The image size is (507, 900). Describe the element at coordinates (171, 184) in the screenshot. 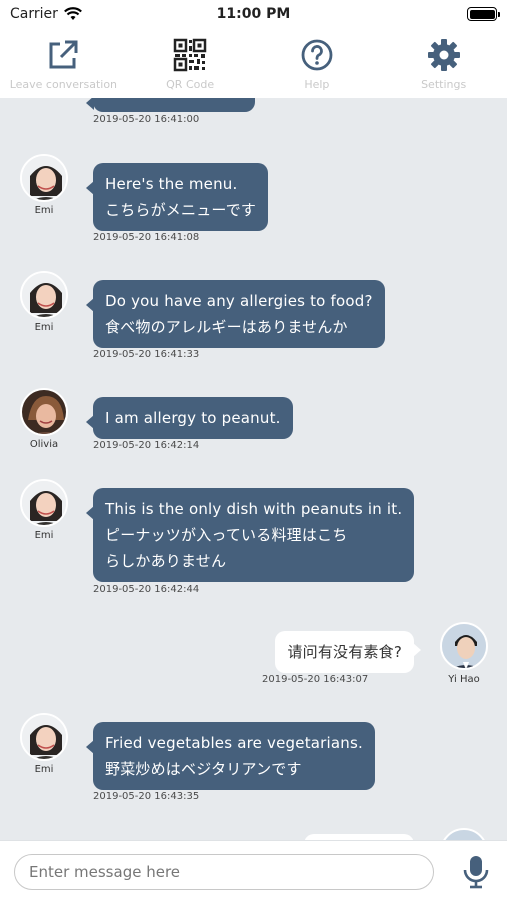

I see `message-text-en: Here's the menu.` at that location.